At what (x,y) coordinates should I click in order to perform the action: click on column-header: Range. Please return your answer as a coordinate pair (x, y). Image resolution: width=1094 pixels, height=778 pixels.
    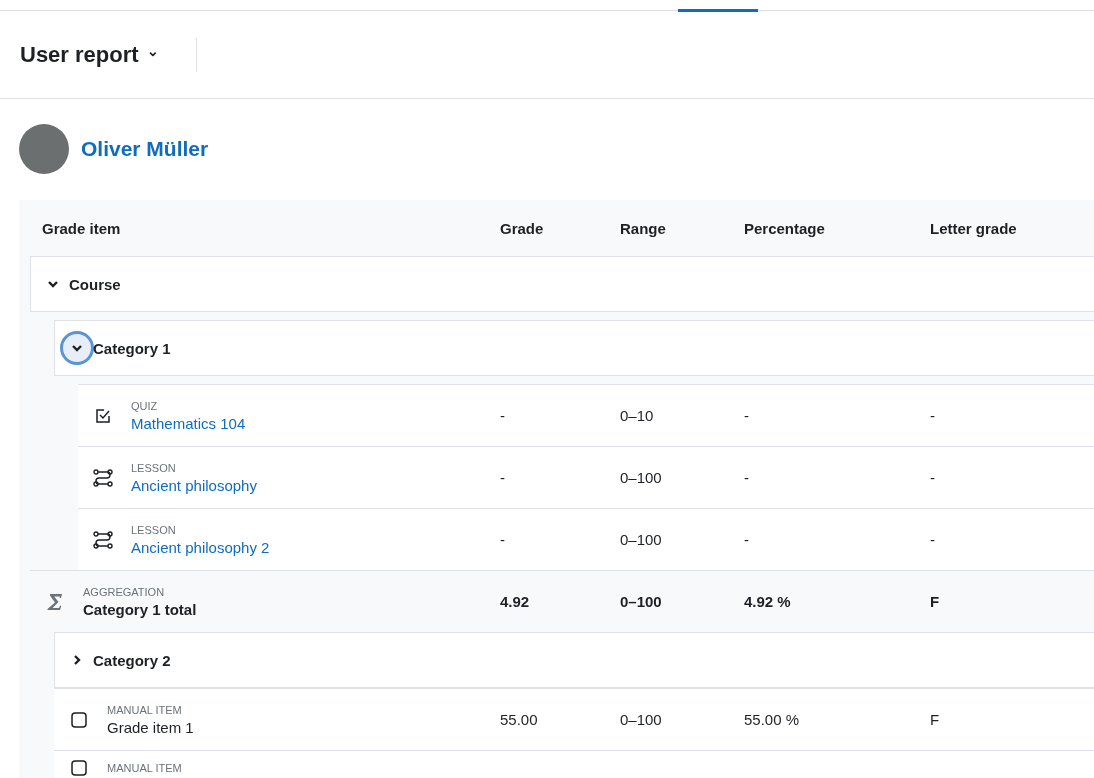
    Looking at the image, I should click on (643, 228).